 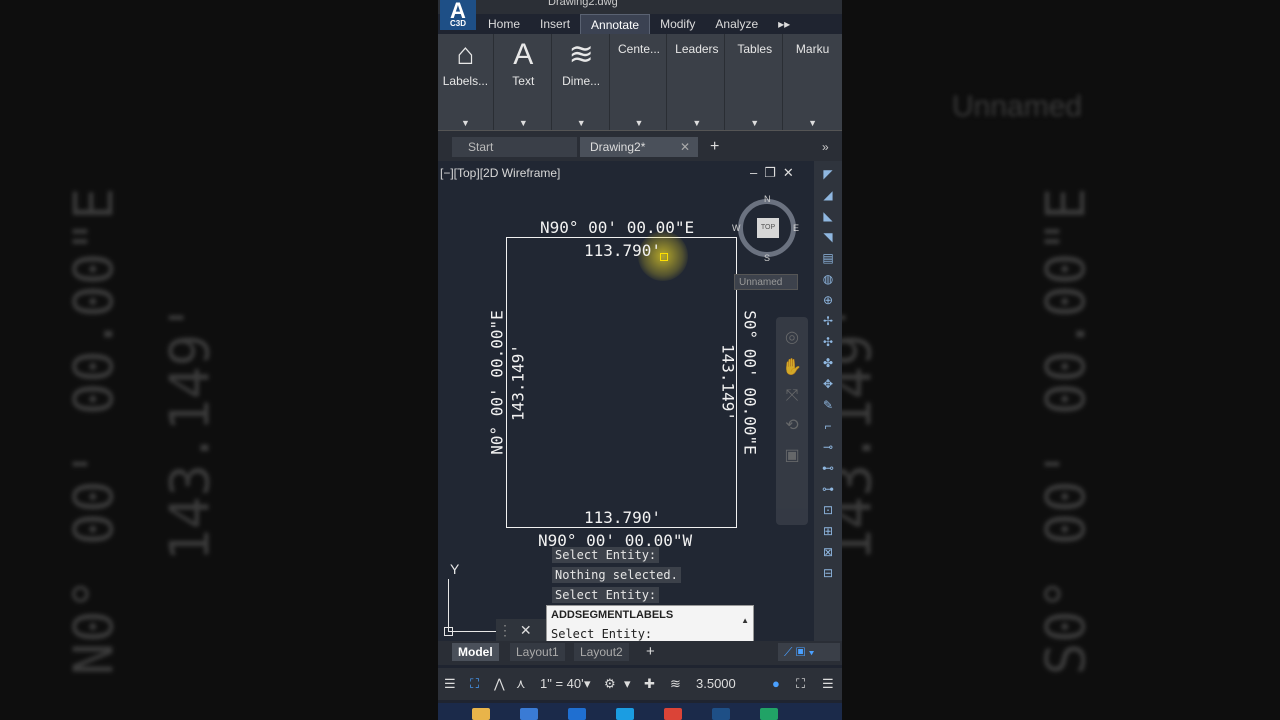 I want to click on dimension-button: ≋ Dime... ▼, so click(x=582, y=82).